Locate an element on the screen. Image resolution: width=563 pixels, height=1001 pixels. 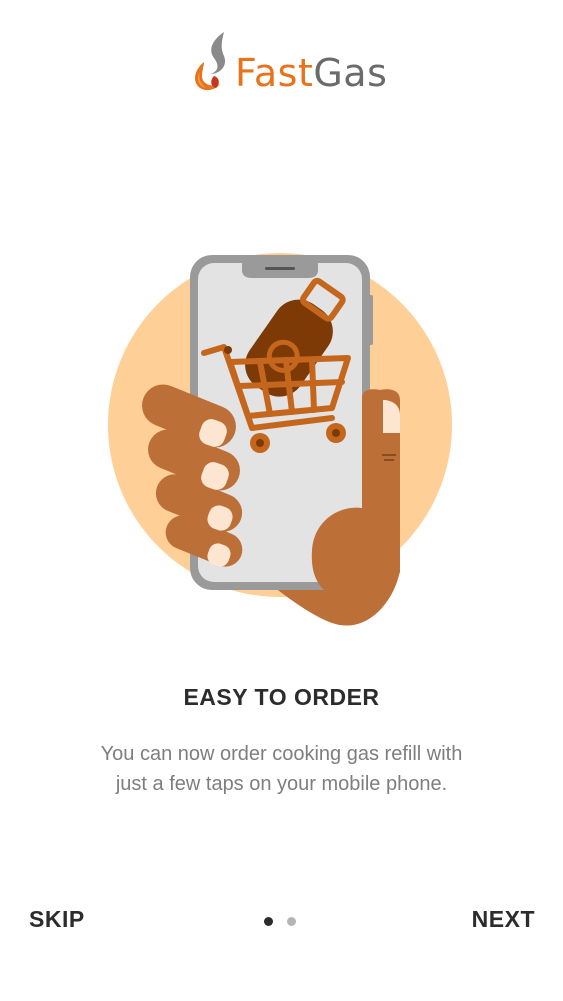
fastgas-logo: FastGas is located at coordinates (288, 63).